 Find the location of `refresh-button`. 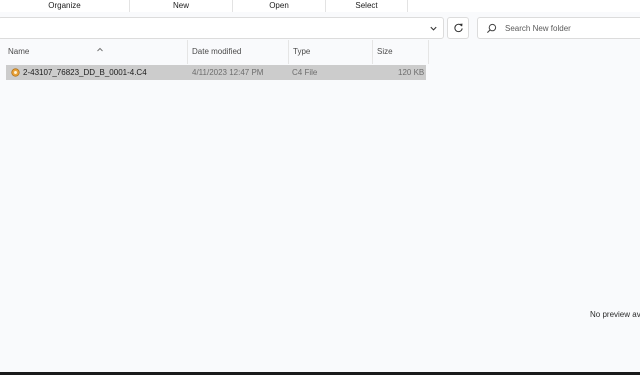

refresh-button is located at coordinates (458, 28).